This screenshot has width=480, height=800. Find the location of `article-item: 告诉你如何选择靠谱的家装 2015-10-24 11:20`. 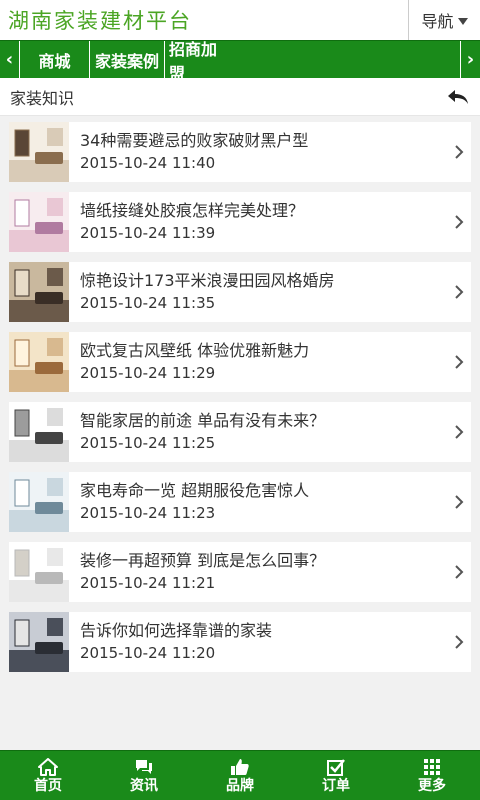

article-item: 告诉你如何选择靠谱的家装 2015-10-24 11:20 is located at coordinates (240, 642).